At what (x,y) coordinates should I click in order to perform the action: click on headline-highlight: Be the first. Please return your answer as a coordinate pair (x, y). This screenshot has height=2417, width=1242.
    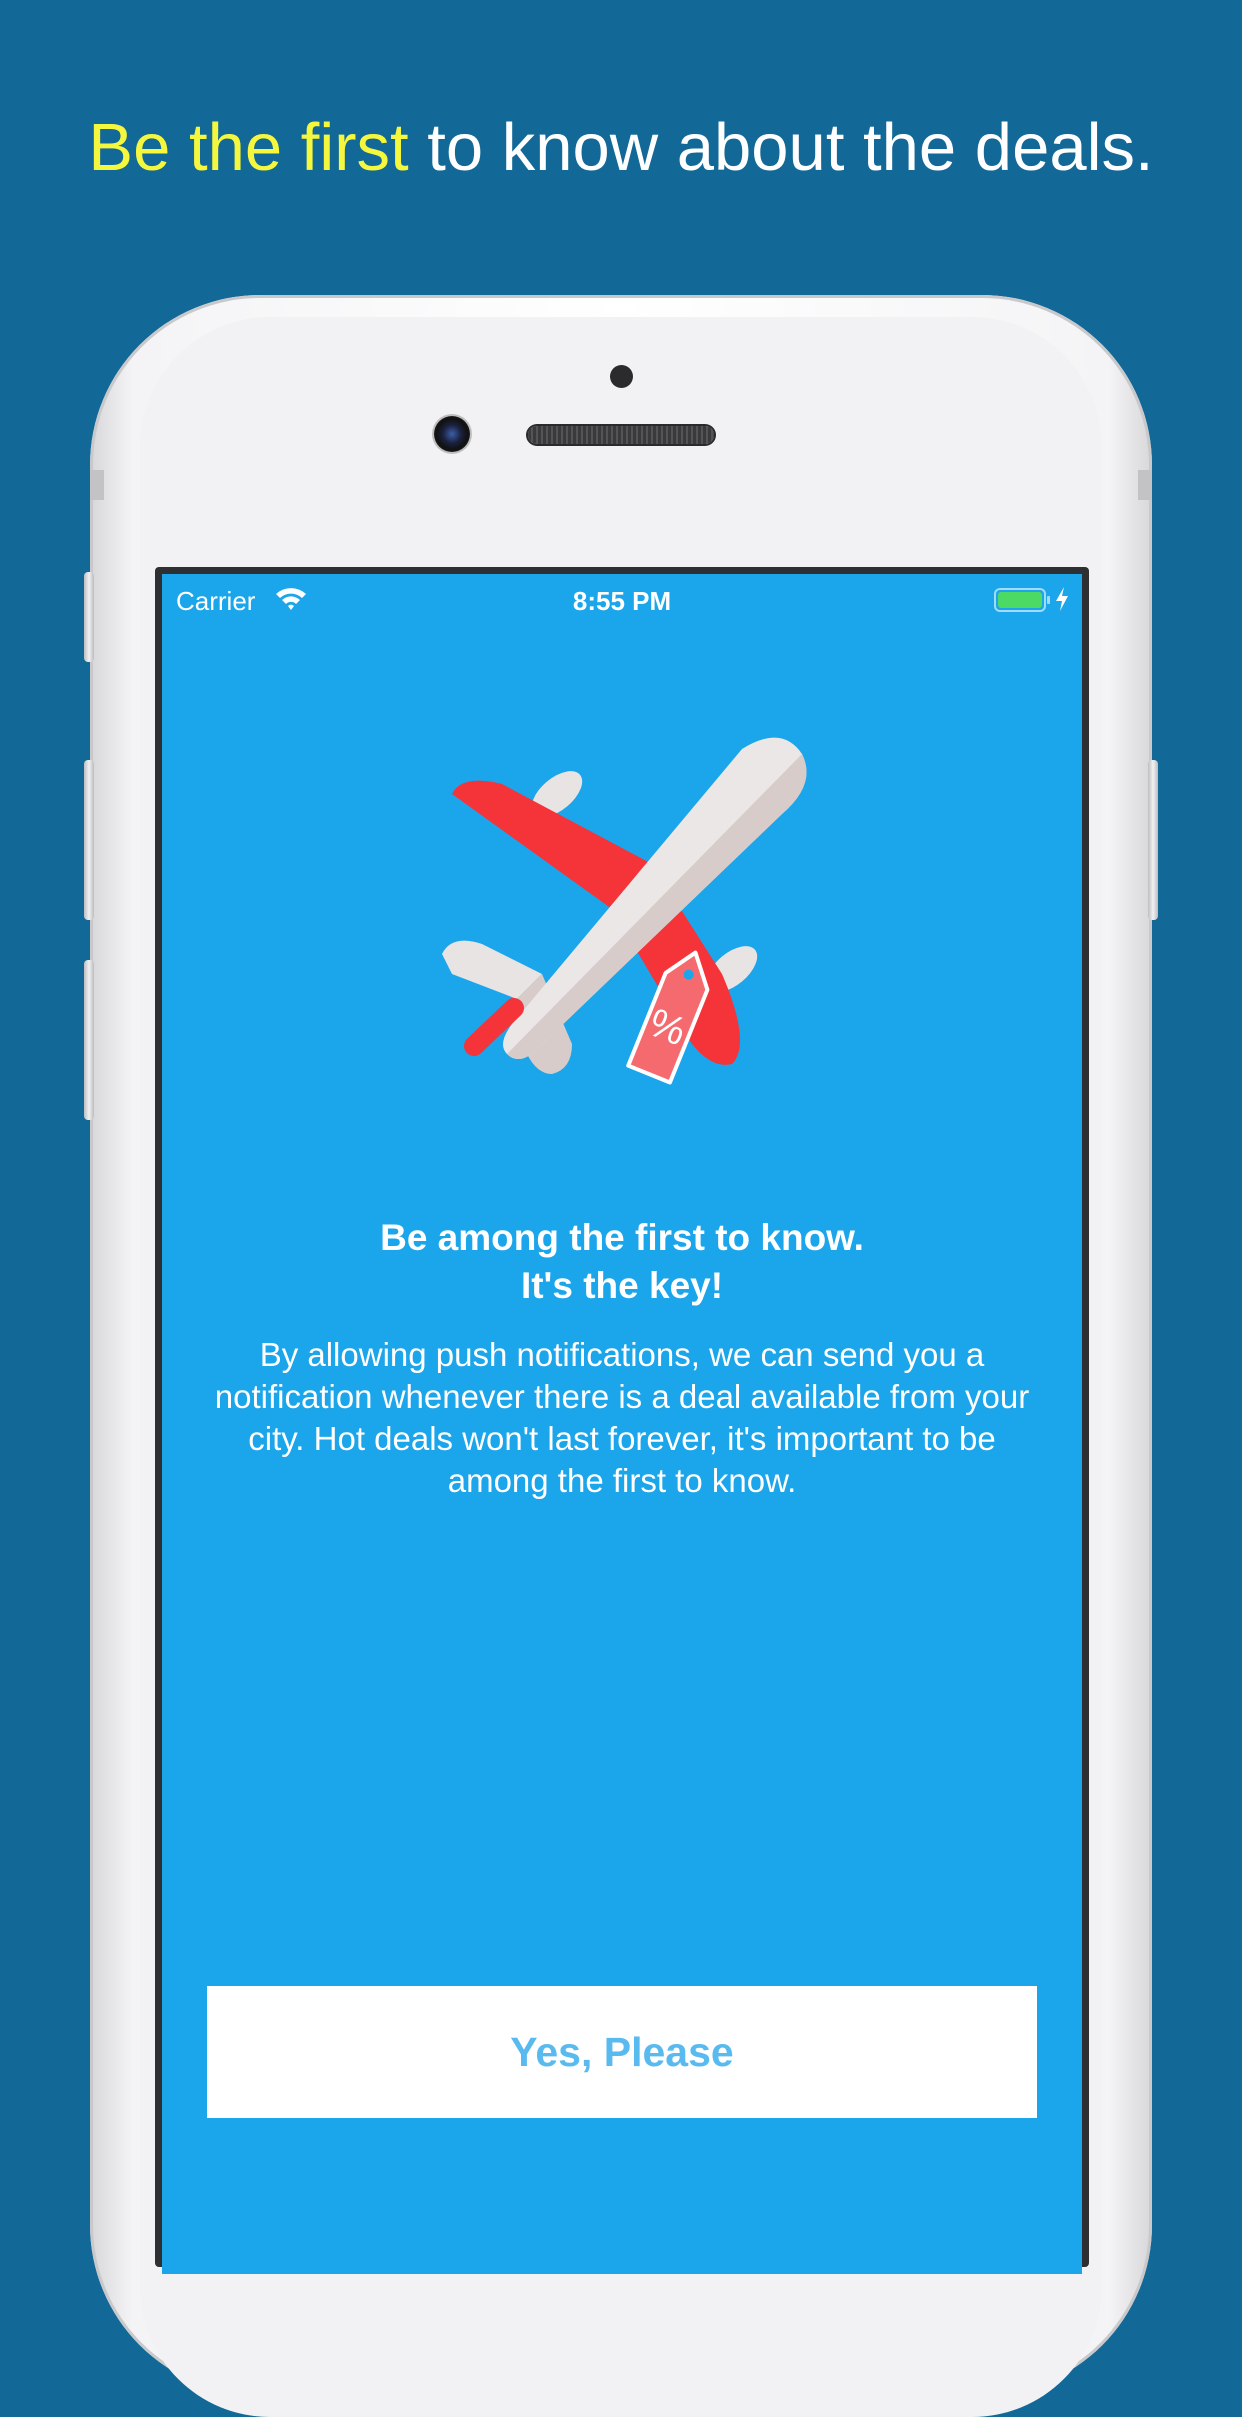
    Looking at the image, I should click on (248, 147).